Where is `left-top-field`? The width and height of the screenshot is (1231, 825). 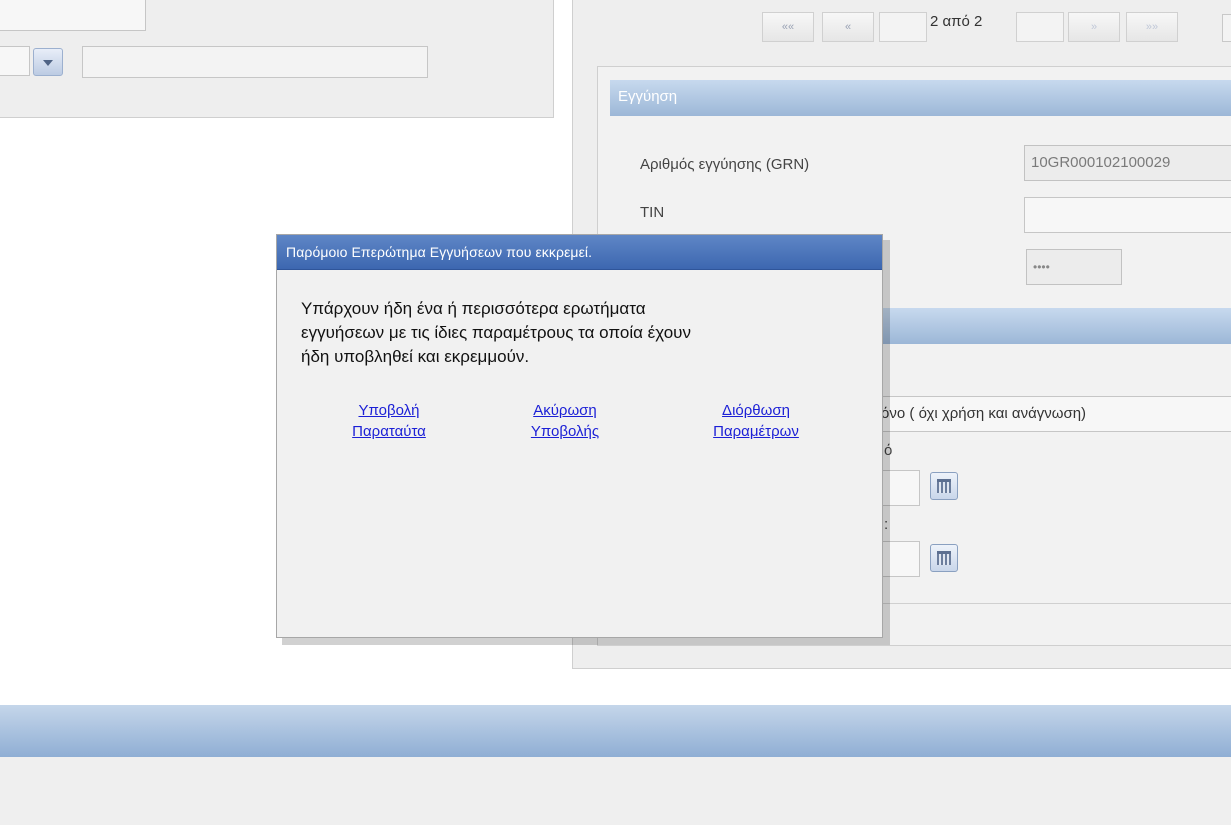 left-top-field is located at coordinates (73, 15).